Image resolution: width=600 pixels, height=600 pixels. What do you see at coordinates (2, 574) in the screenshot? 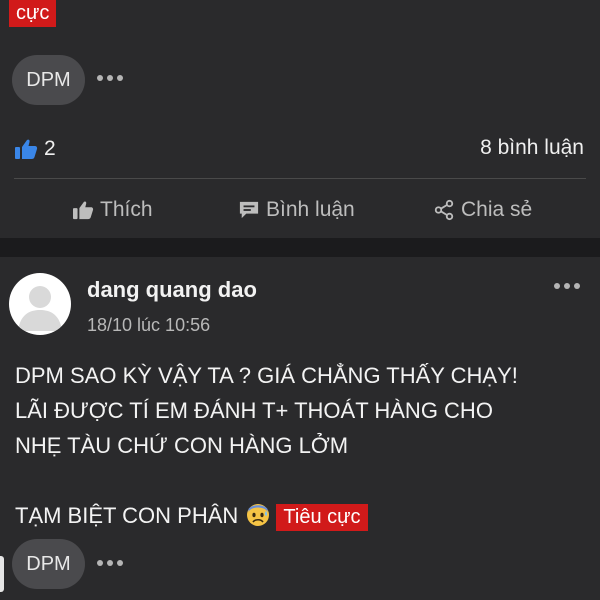
I see `scroll-handle` at bounding box center [2, 574].